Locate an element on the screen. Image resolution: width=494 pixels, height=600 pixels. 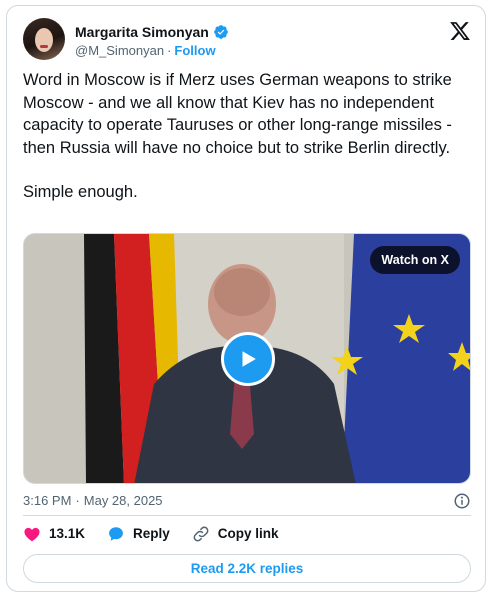
avatar is located at coordinates (44, 39).